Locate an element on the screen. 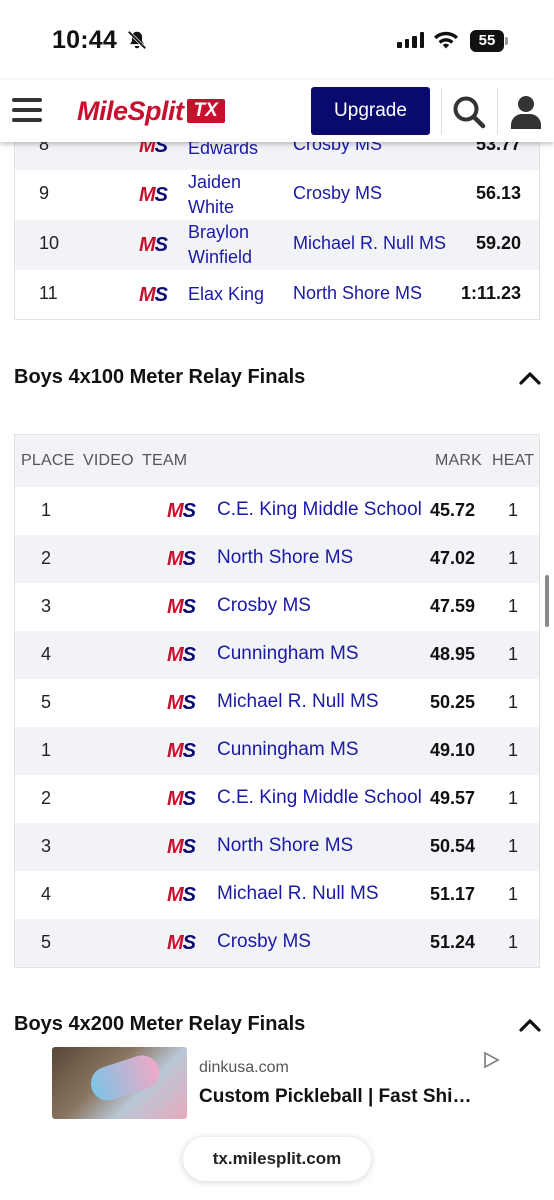  table-row: 1 MS C.E. King Middle School 45.72 1 is located at coordinates (277, 511).